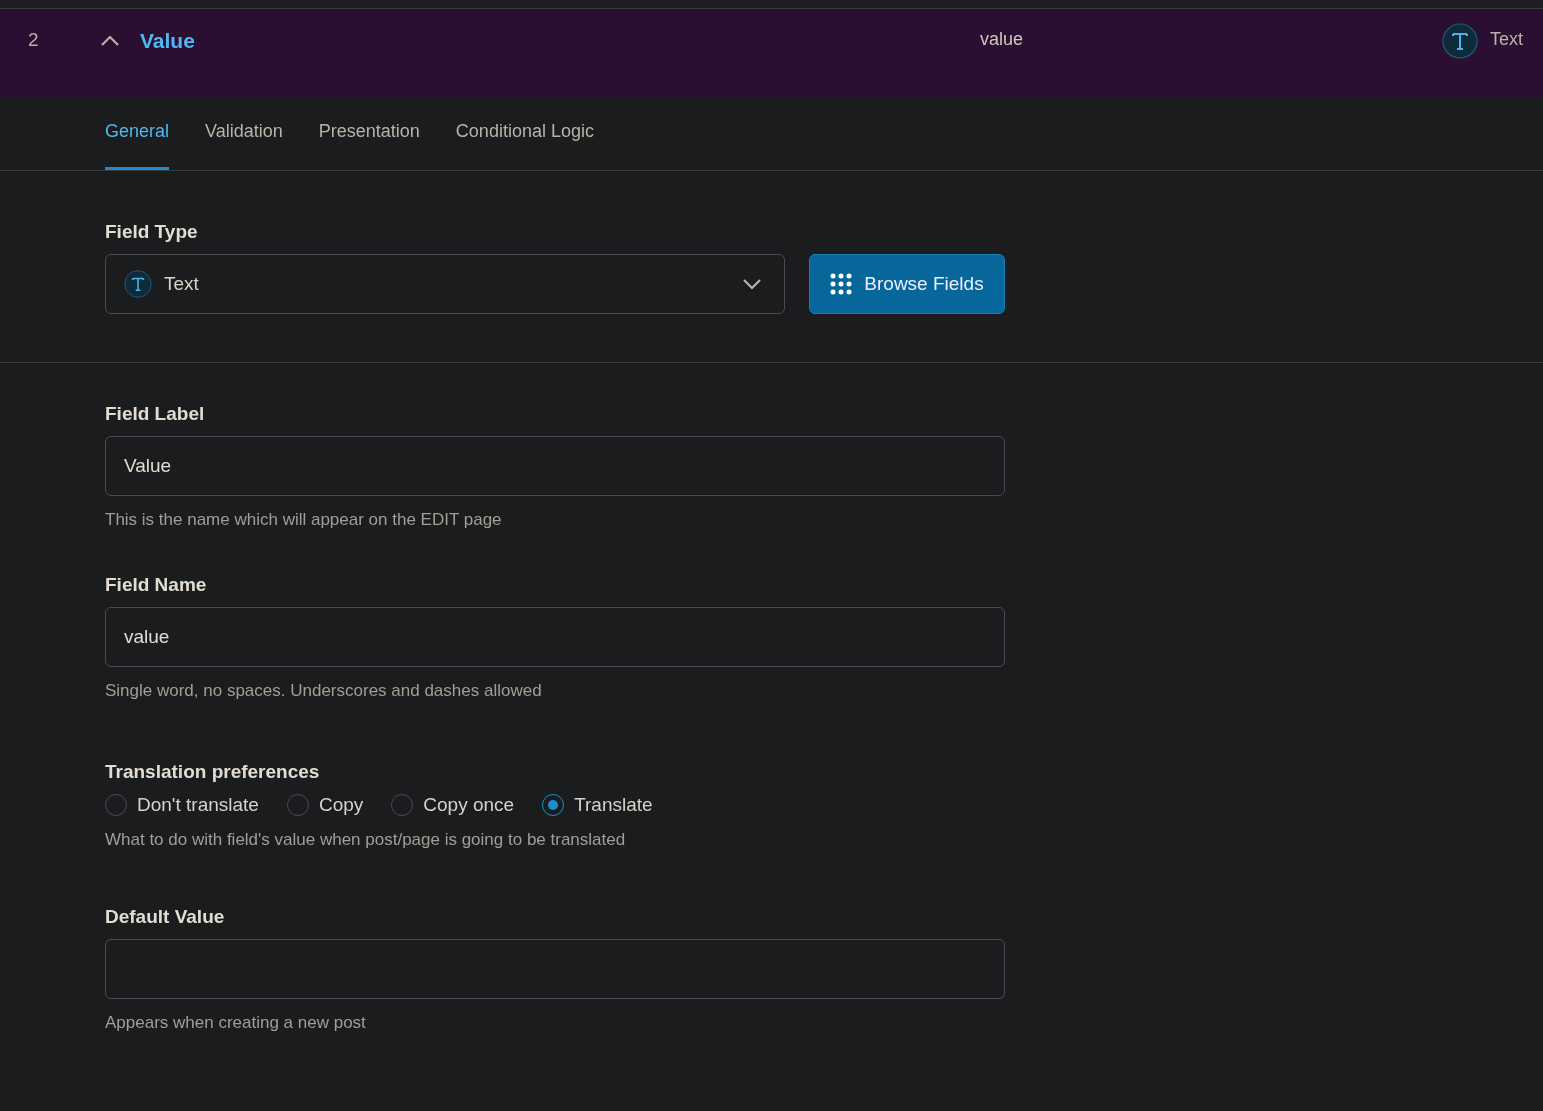 This screenshot has width=1543, height=1111. Describe the element at coordinates (369, 145) in the screenshot. I see `tab: Presentation` at that location.